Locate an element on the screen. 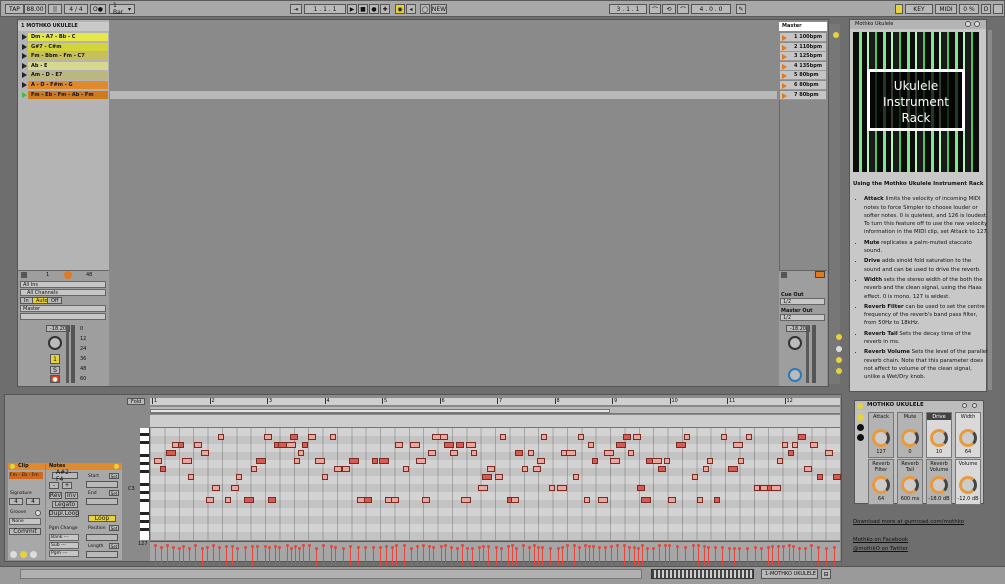 The image size is (1005, 584). rack-chain-icon is located at coordinates (860, 427).